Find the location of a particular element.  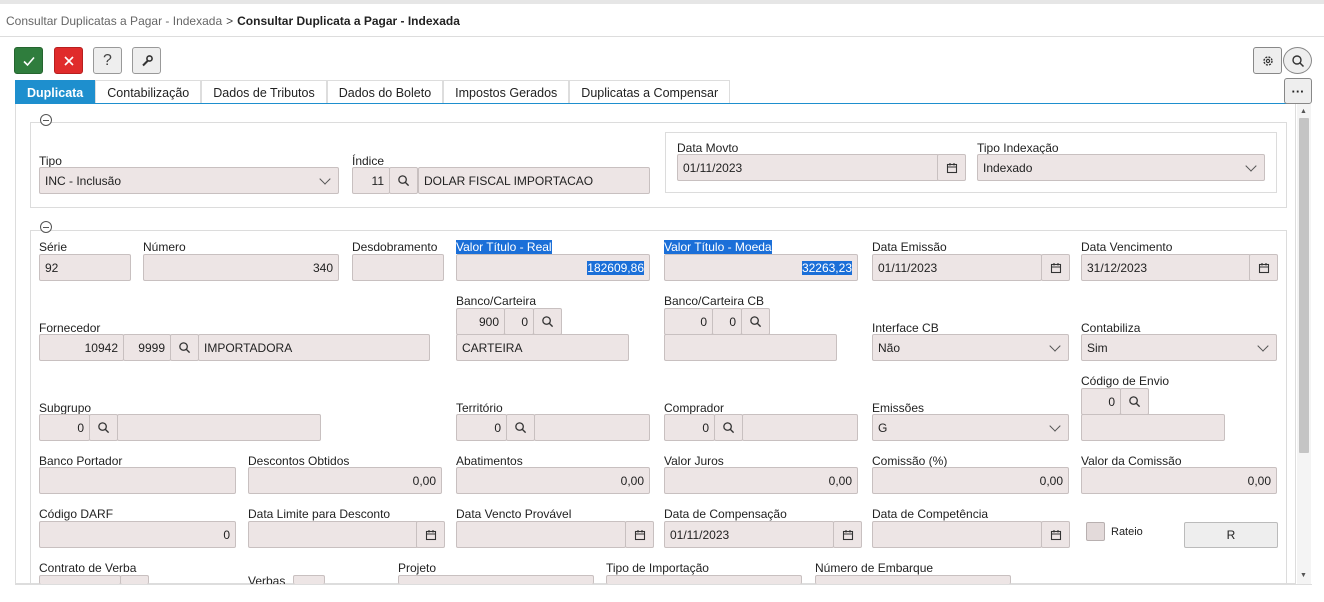

valor-comissao-field: 0,00 is located at coordinates (1179, 480).